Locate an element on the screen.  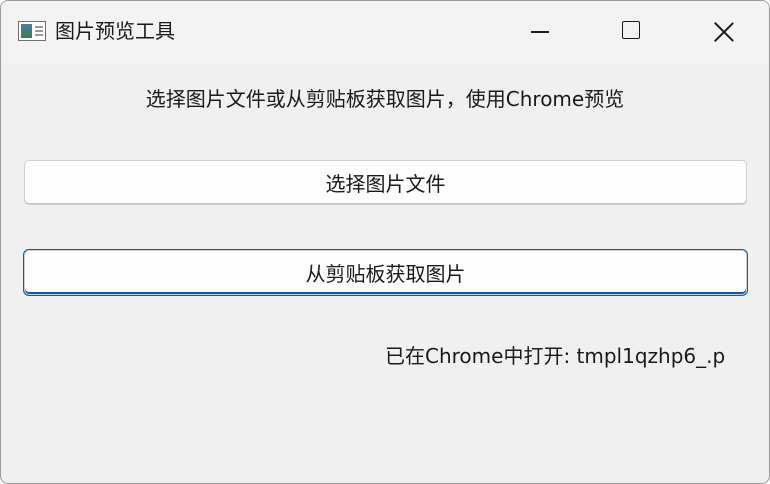
close-icon is located at coordinates (724, 32).